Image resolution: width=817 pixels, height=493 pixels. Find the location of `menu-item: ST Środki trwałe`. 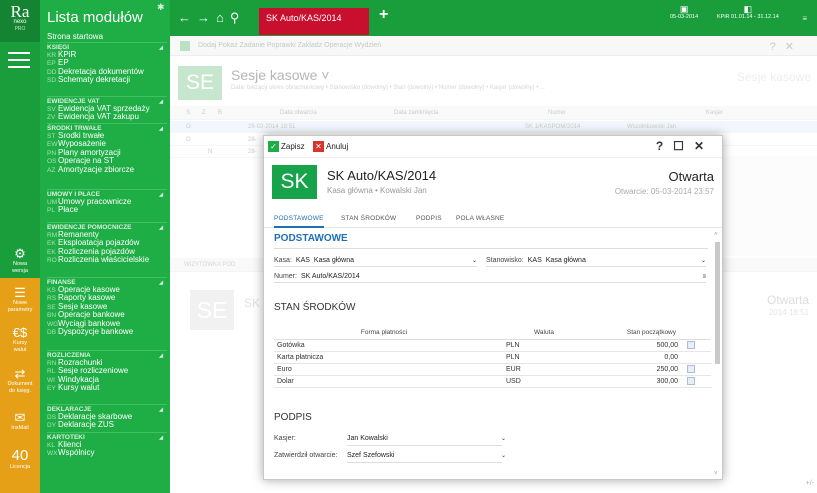

menu-item: ST Środki trwałe is located at coordinates (107, 136).